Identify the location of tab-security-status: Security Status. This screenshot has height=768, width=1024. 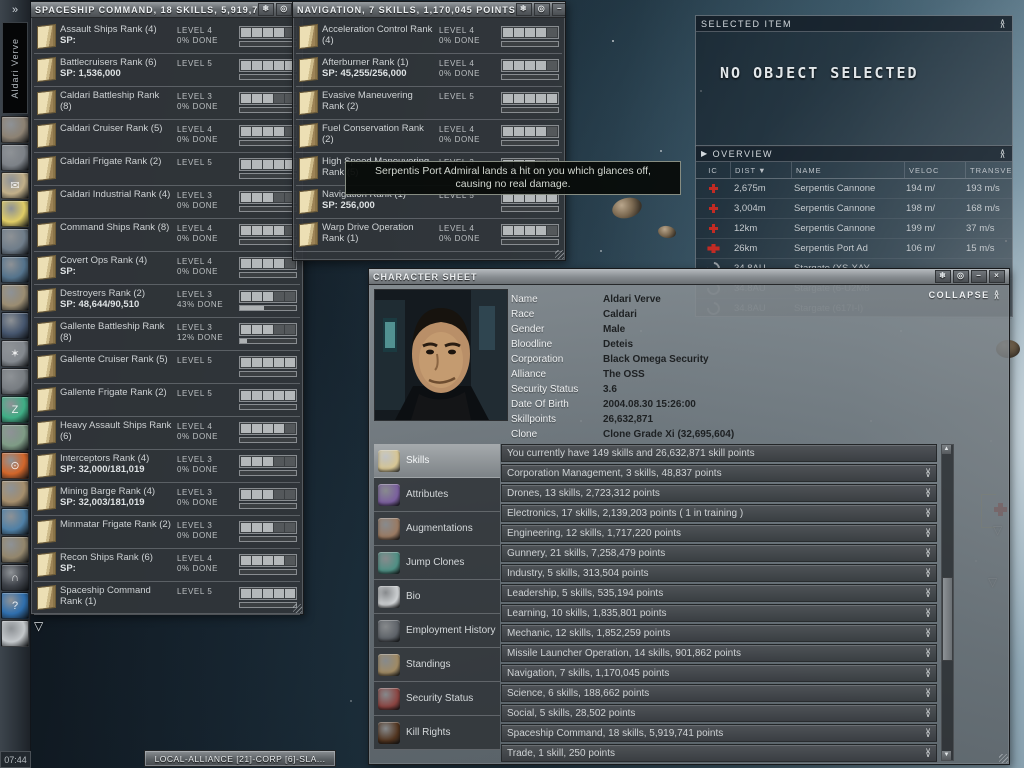
(437, 699).